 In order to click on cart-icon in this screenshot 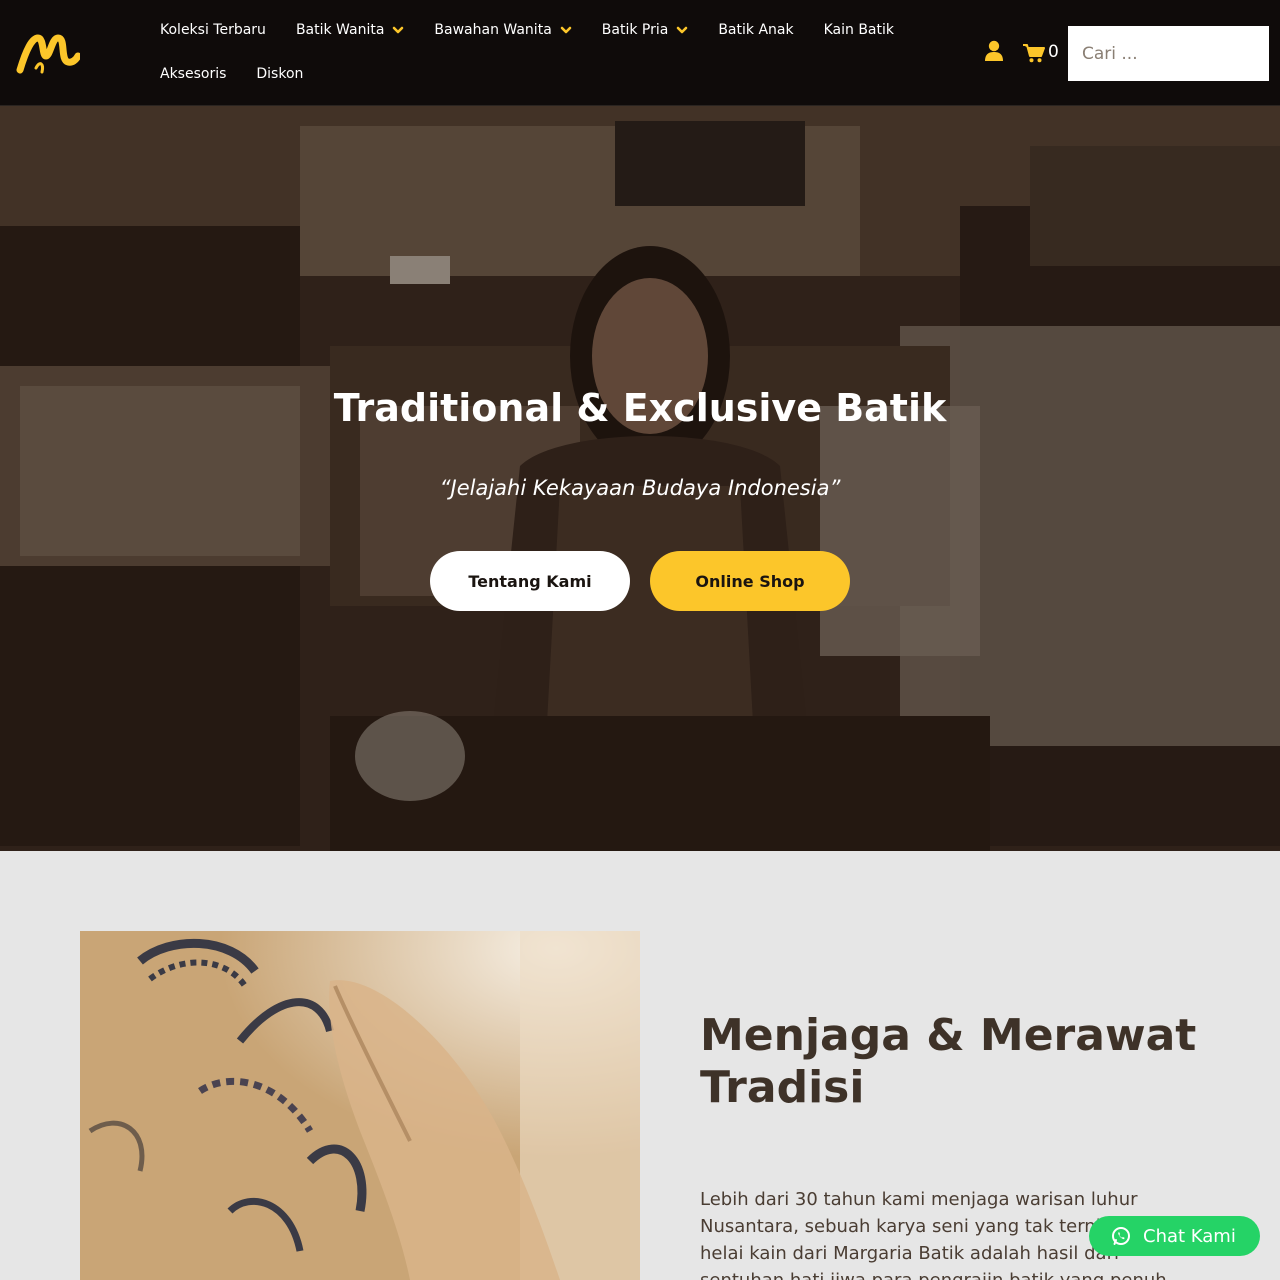, I will do `click(1034, 53)`.